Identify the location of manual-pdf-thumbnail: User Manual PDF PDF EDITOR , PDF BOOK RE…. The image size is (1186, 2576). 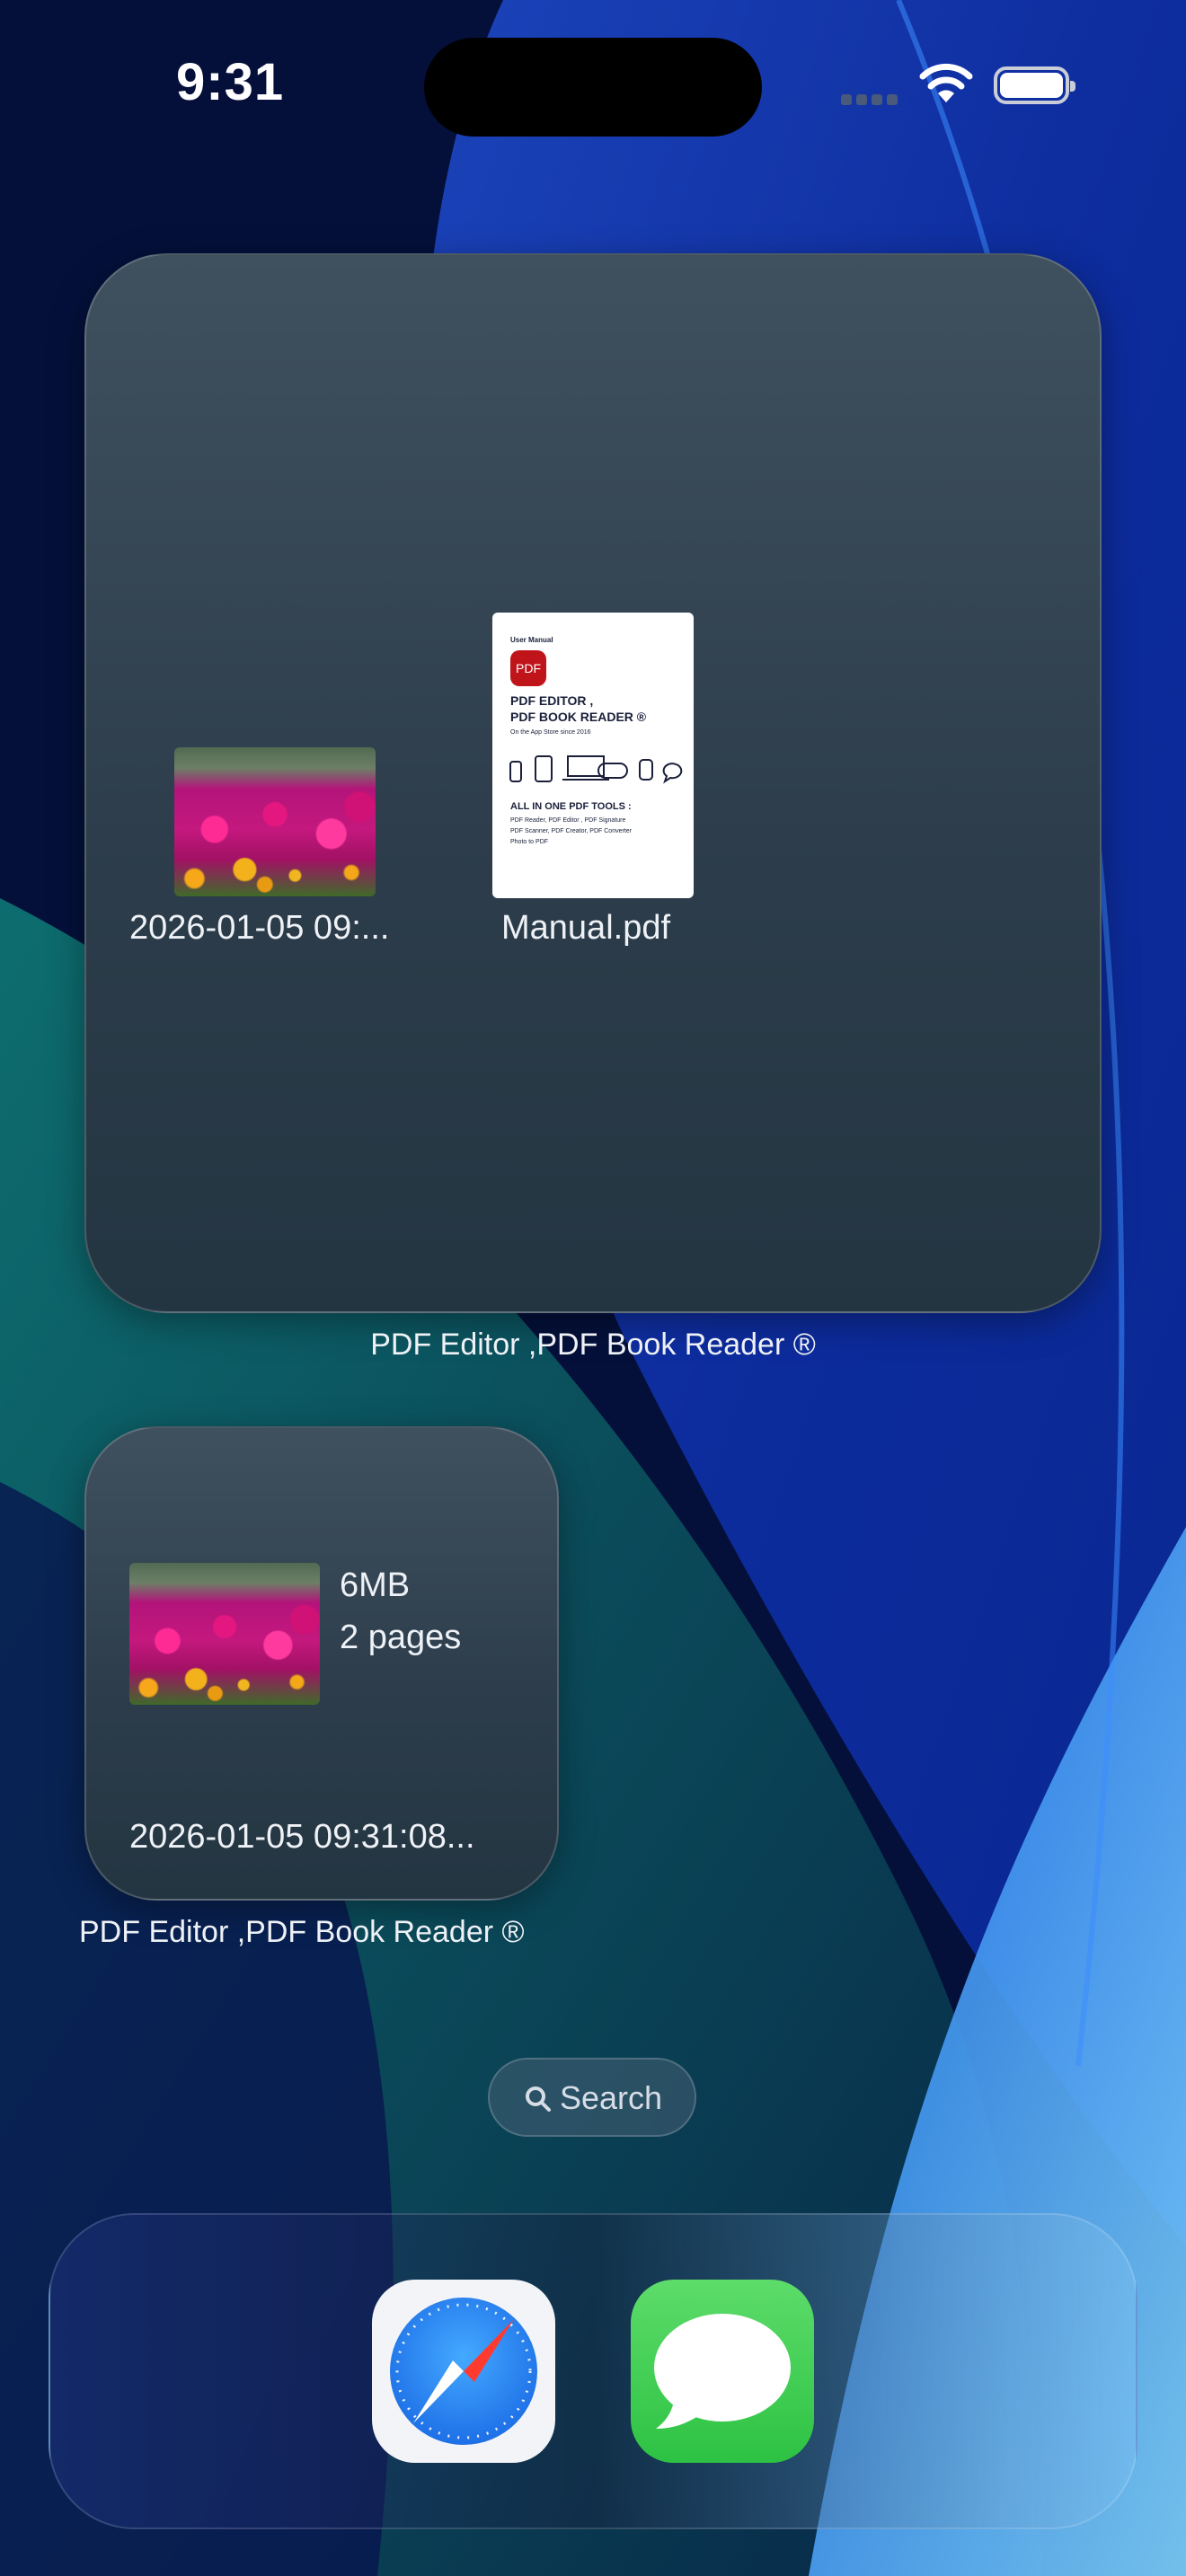
(593, 755).